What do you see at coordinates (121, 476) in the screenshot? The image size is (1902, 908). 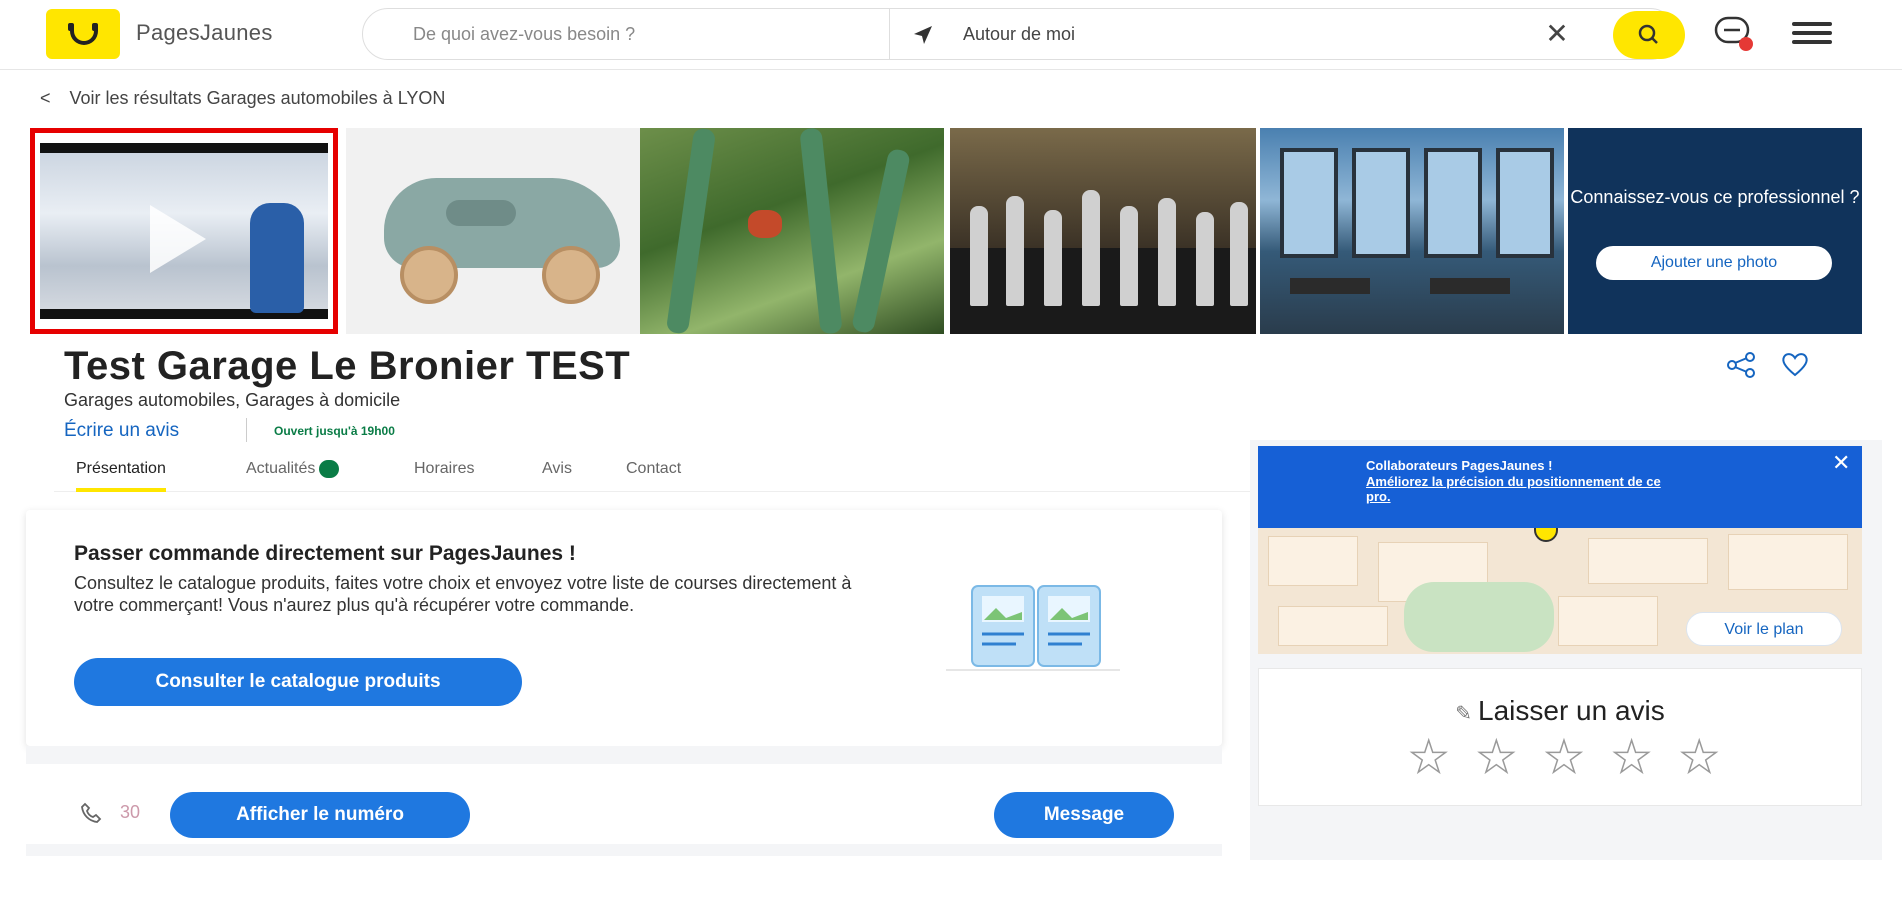 I see `tab-presentation: Présentation` at bounding box center [121, 476].